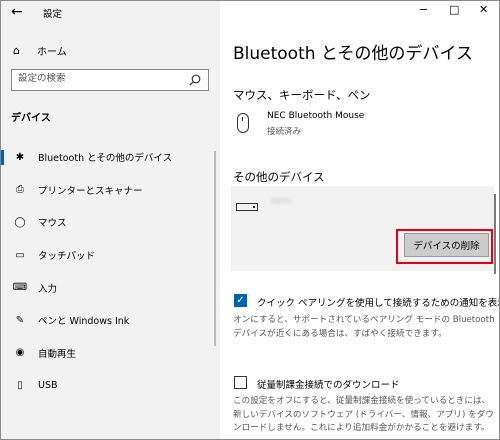 This screenshot has width=500, height=440. Describe the element at coordinates (110, 385) in the screenshot. I see `sidebar-item-usb: ▯ USB` at that location.